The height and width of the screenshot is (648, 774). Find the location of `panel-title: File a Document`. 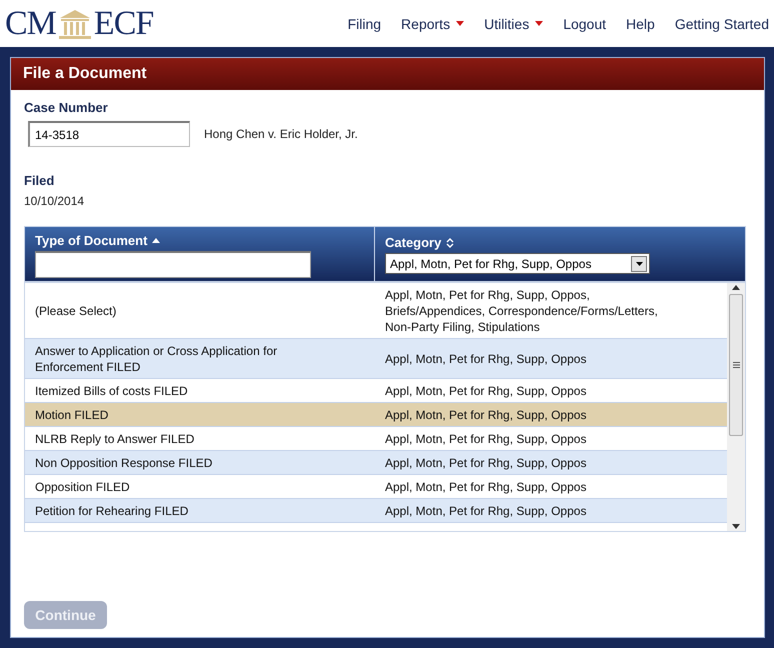

panel-title: File a Document is located at coordinates (387, 74).